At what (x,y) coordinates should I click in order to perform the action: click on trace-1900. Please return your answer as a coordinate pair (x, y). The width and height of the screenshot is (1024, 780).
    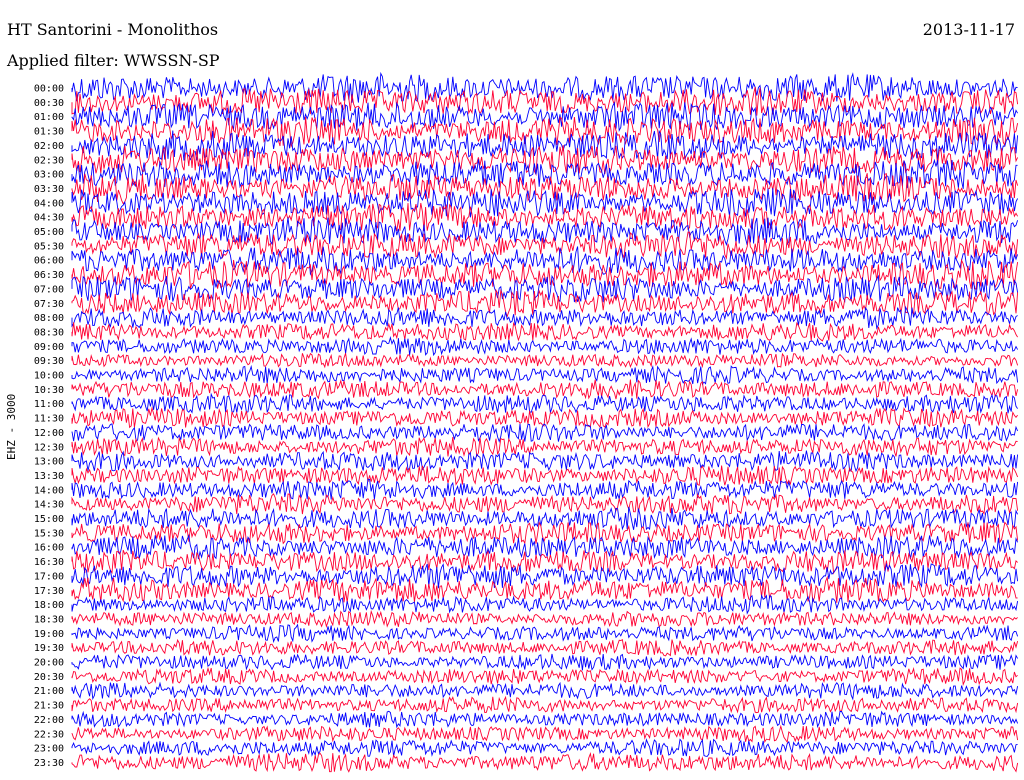
    Looking at the image, I should click on (545, 633).